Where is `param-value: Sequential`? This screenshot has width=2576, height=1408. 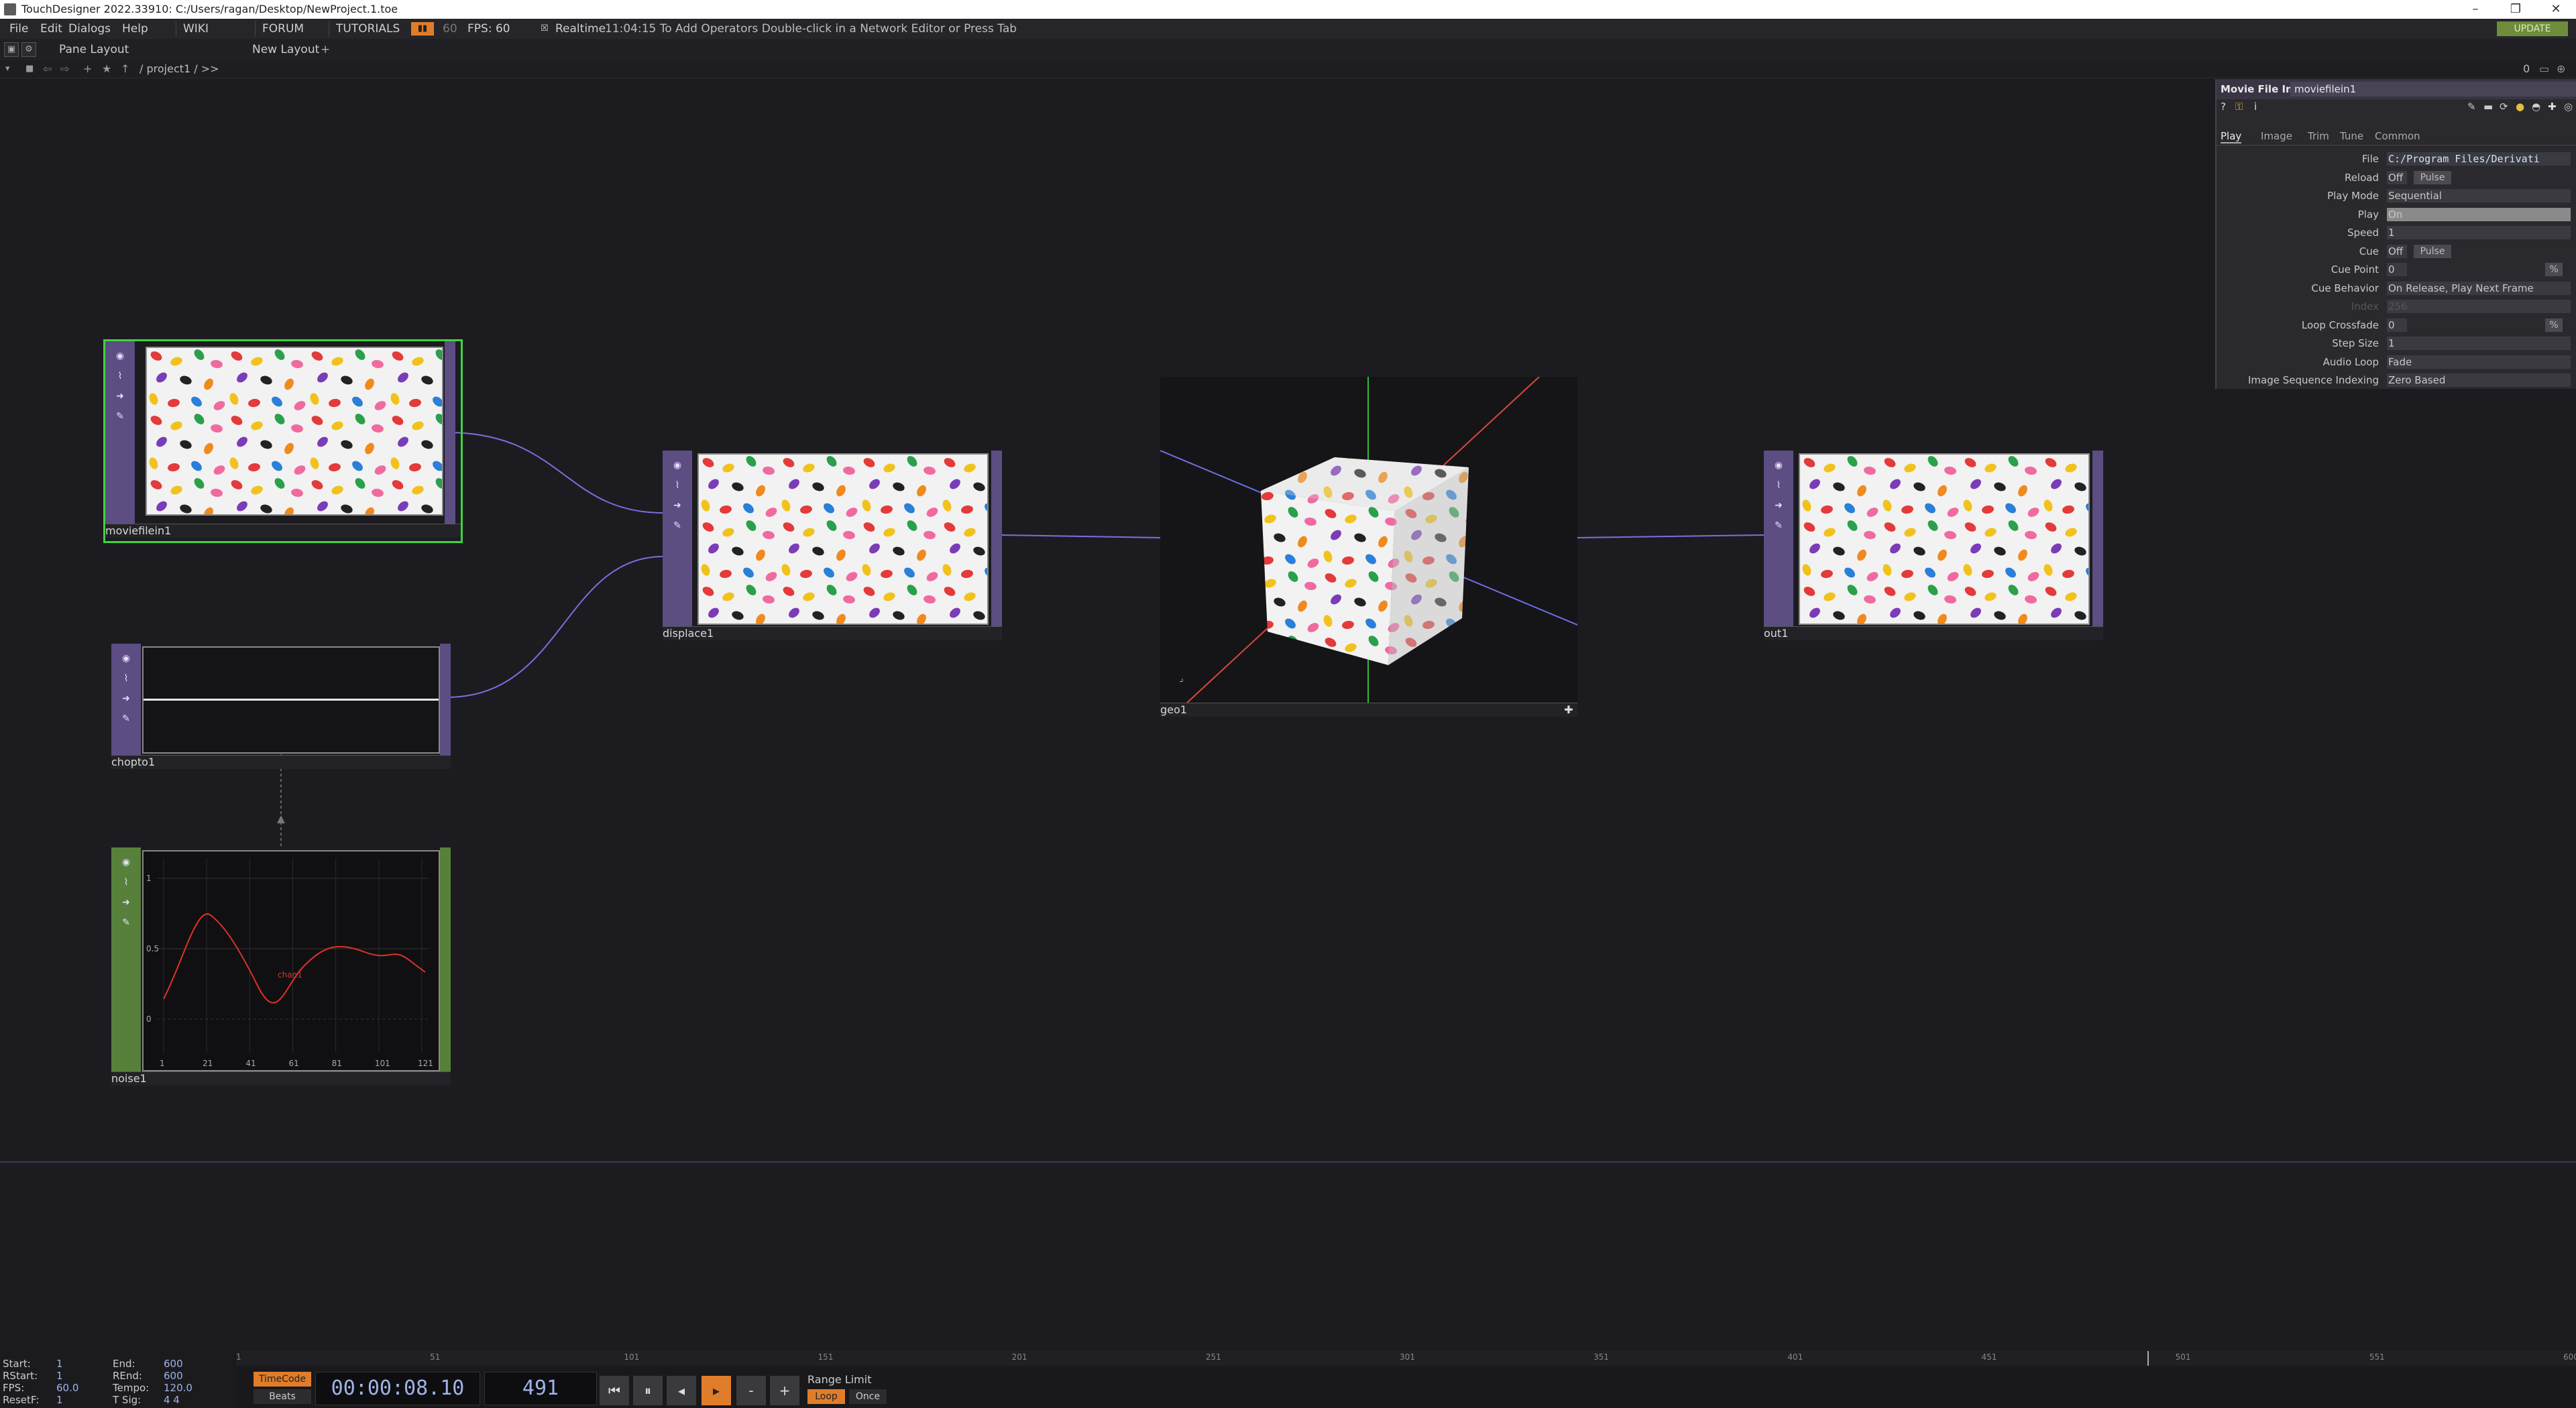
param-value: Sequential is located at coordinates (2415, 195).